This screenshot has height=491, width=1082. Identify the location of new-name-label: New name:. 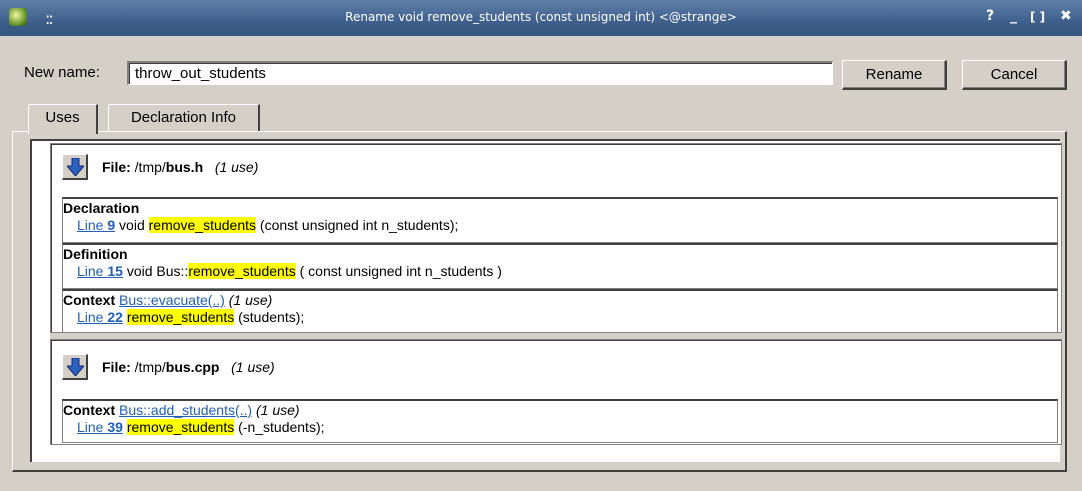
(62, 72).